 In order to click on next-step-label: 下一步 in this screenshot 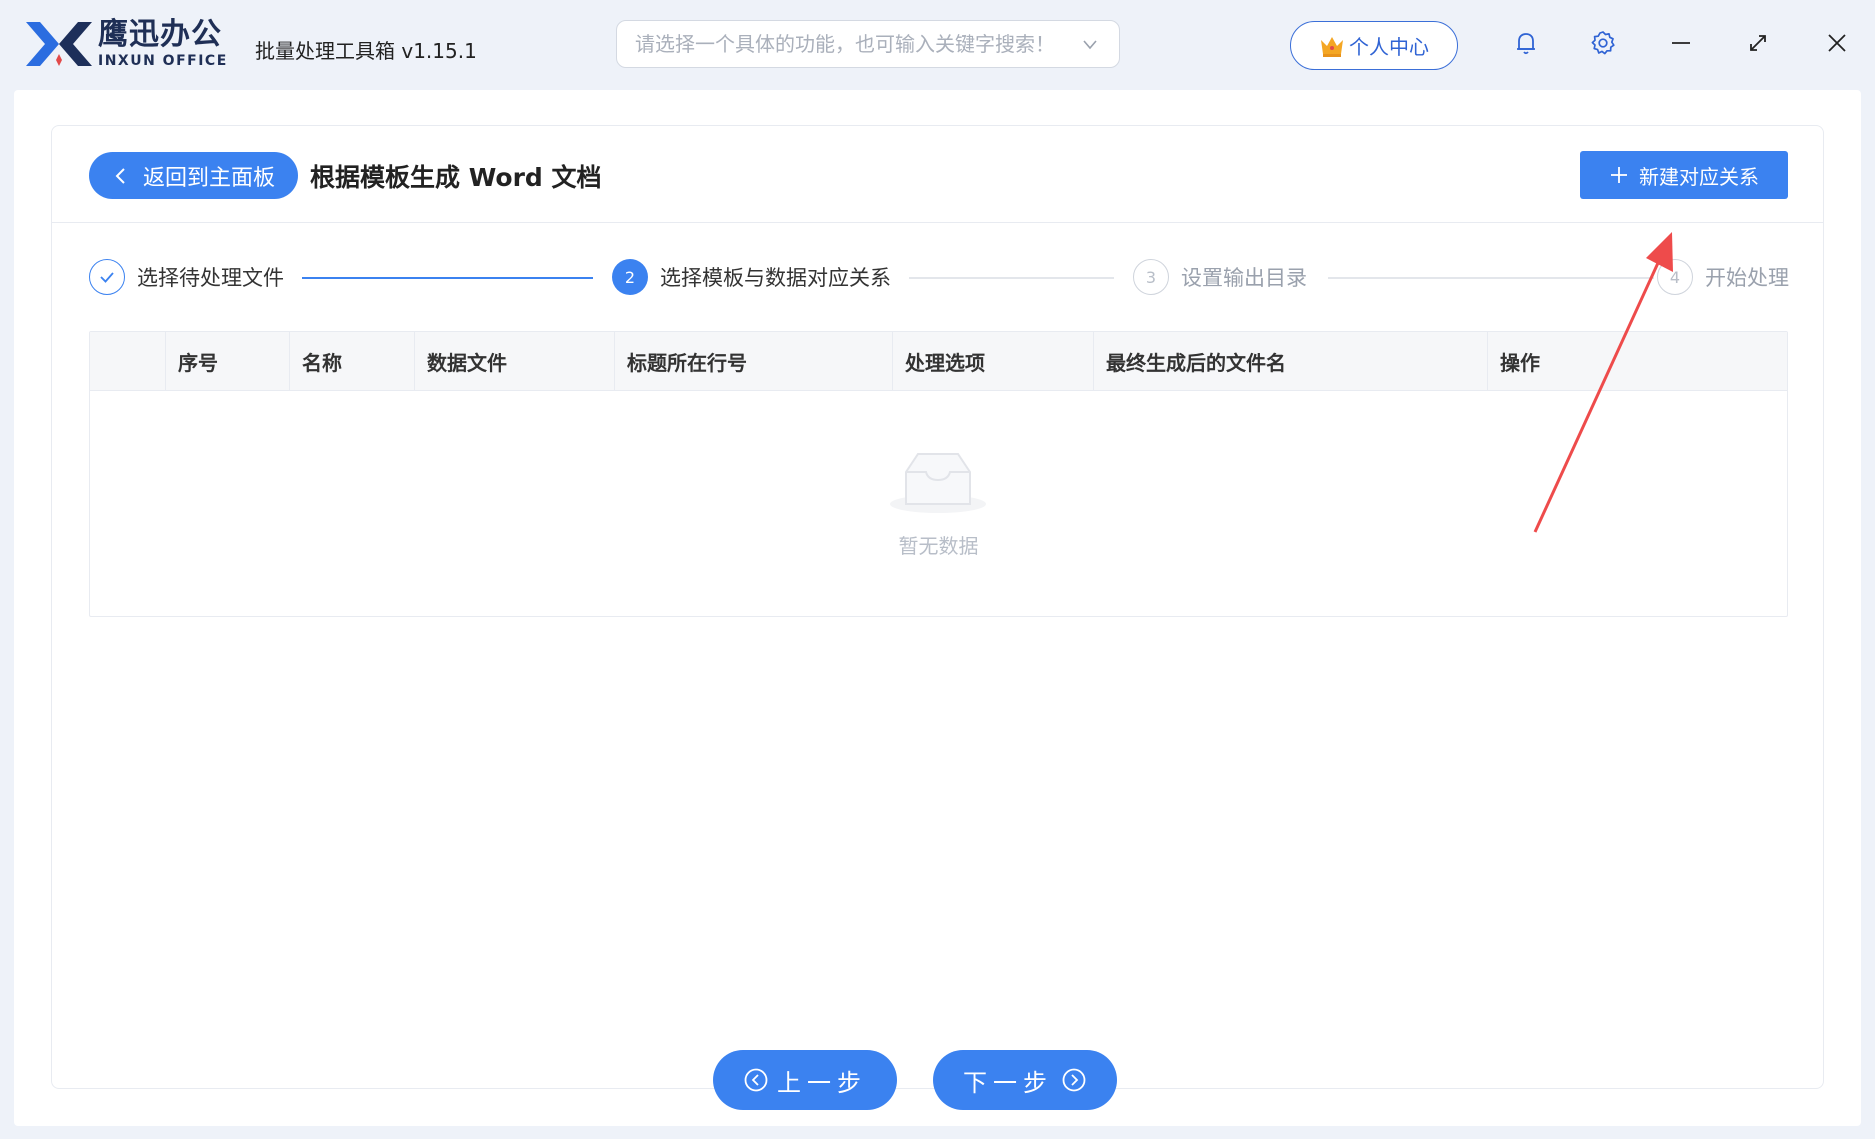, I will do `click(1008, 1082)`.